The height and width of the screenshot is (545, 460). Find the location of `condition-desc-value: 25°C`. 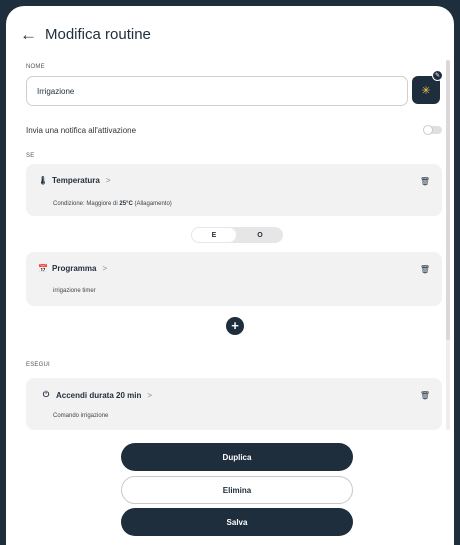

condition-desc-value: 25°C is located at coordinates (126, 204).